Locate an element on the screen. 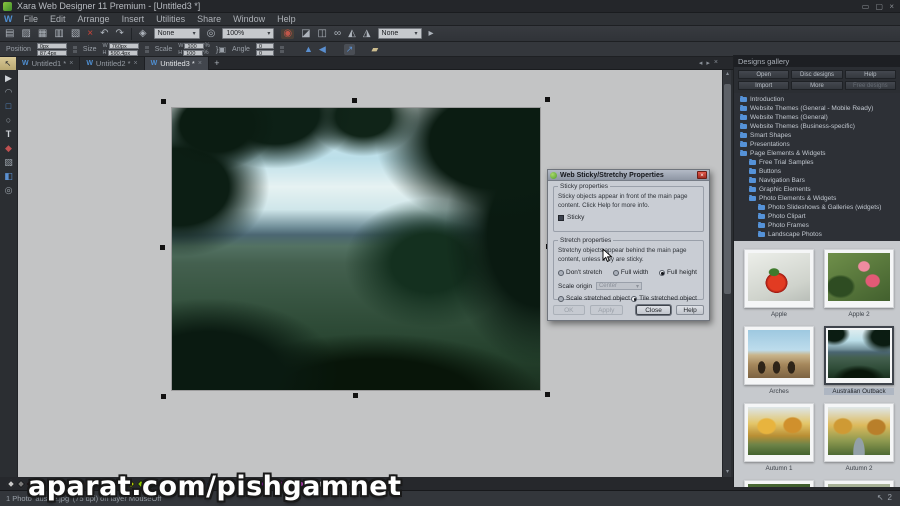  radio-full-width: Full width is located at coordinates (630, 272).